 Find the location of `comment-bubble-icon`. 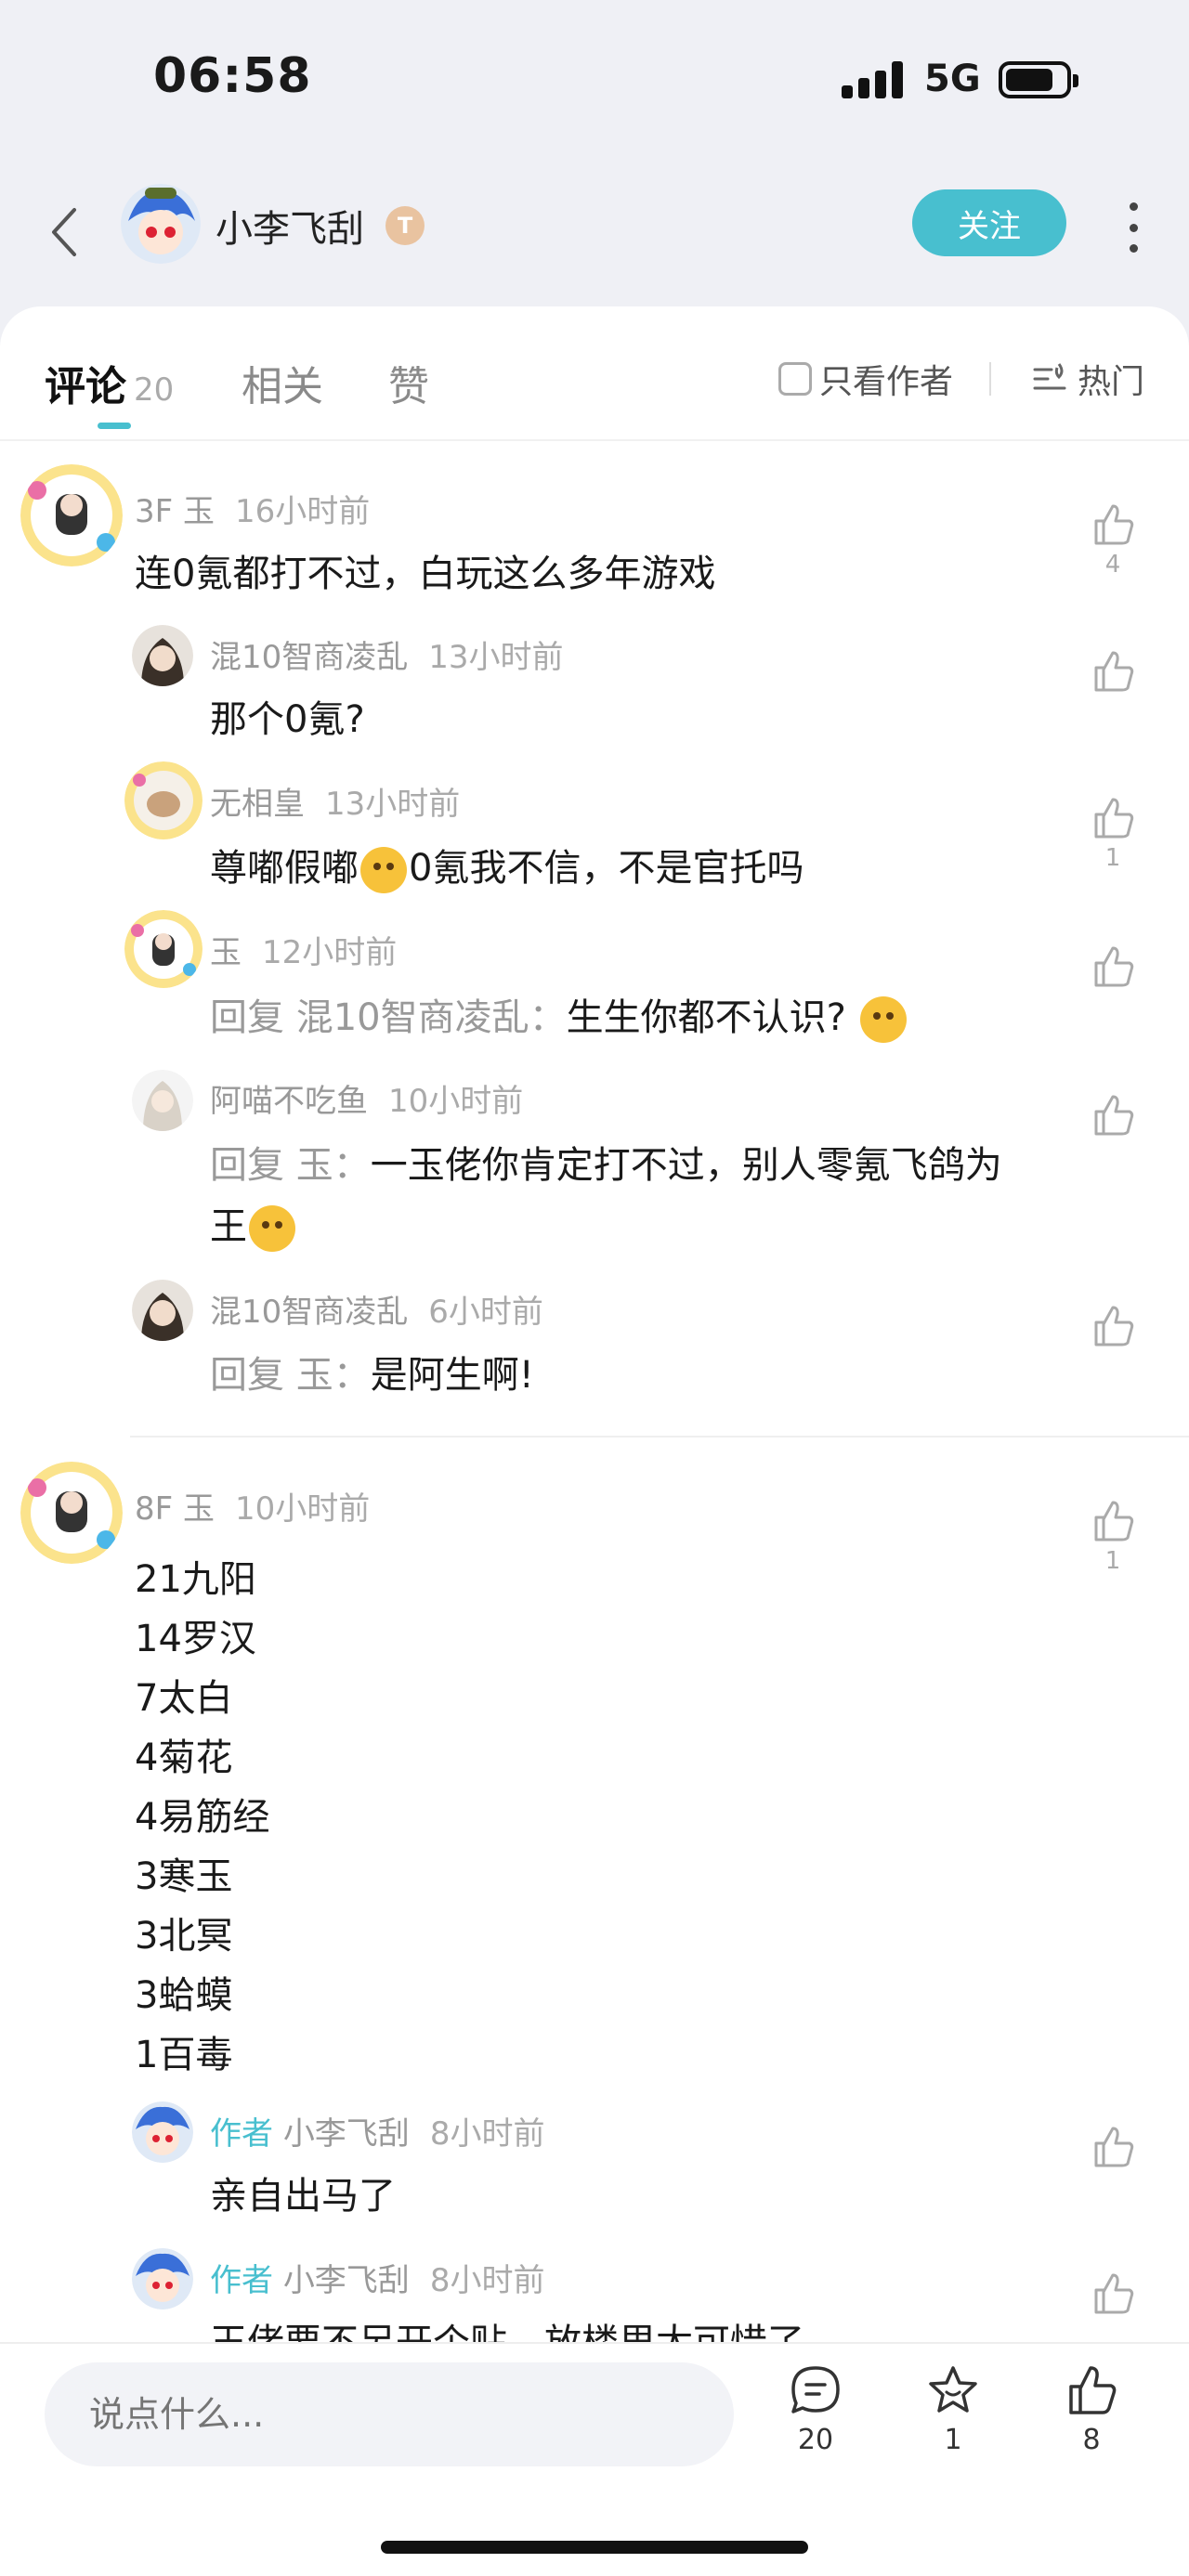

comment-bubble-icon is located at coordinates (815, 2389).